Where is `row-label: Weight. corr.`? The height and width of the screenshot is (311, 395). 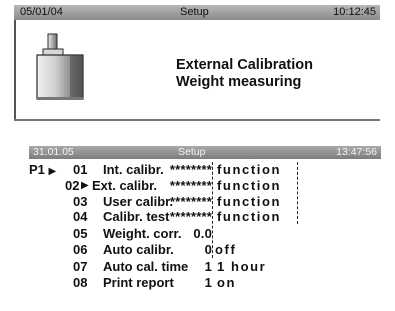
row-label: Weight. corr. is located at coordinates (142, 233).